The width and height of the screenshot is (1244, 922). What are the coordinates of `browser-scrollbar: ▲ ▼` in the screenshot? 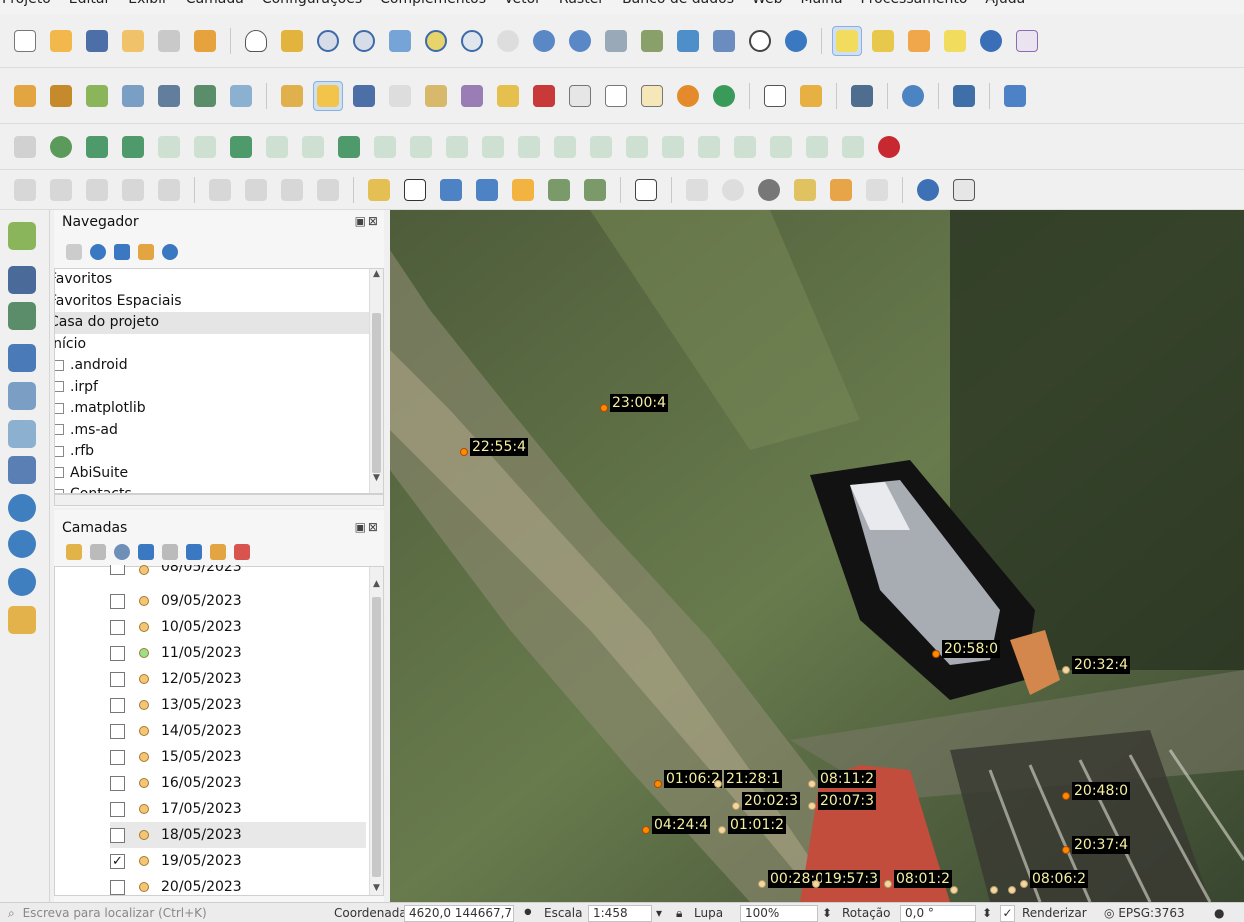 It's located at (376, 381).